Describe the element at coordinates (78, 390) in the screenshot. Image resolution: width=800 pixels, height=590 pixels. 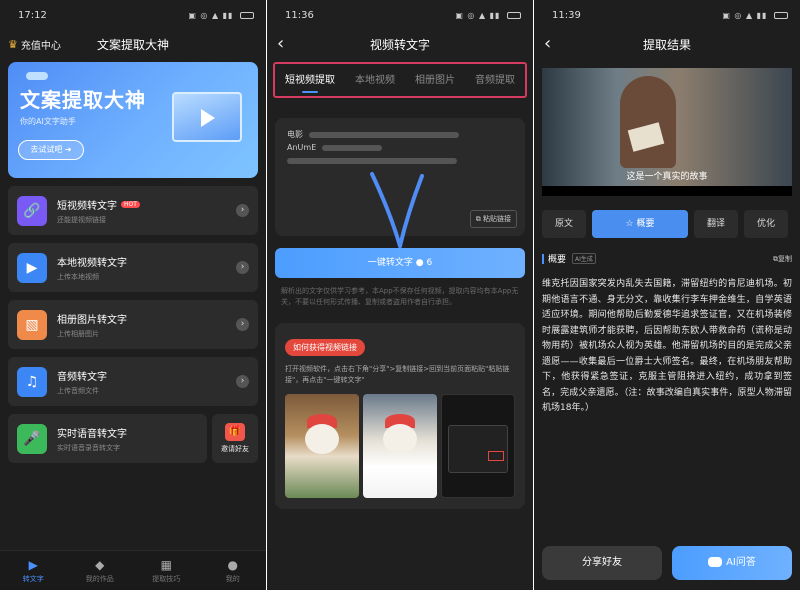
I see `menu-subtitle: 上传音频文件` at that location.